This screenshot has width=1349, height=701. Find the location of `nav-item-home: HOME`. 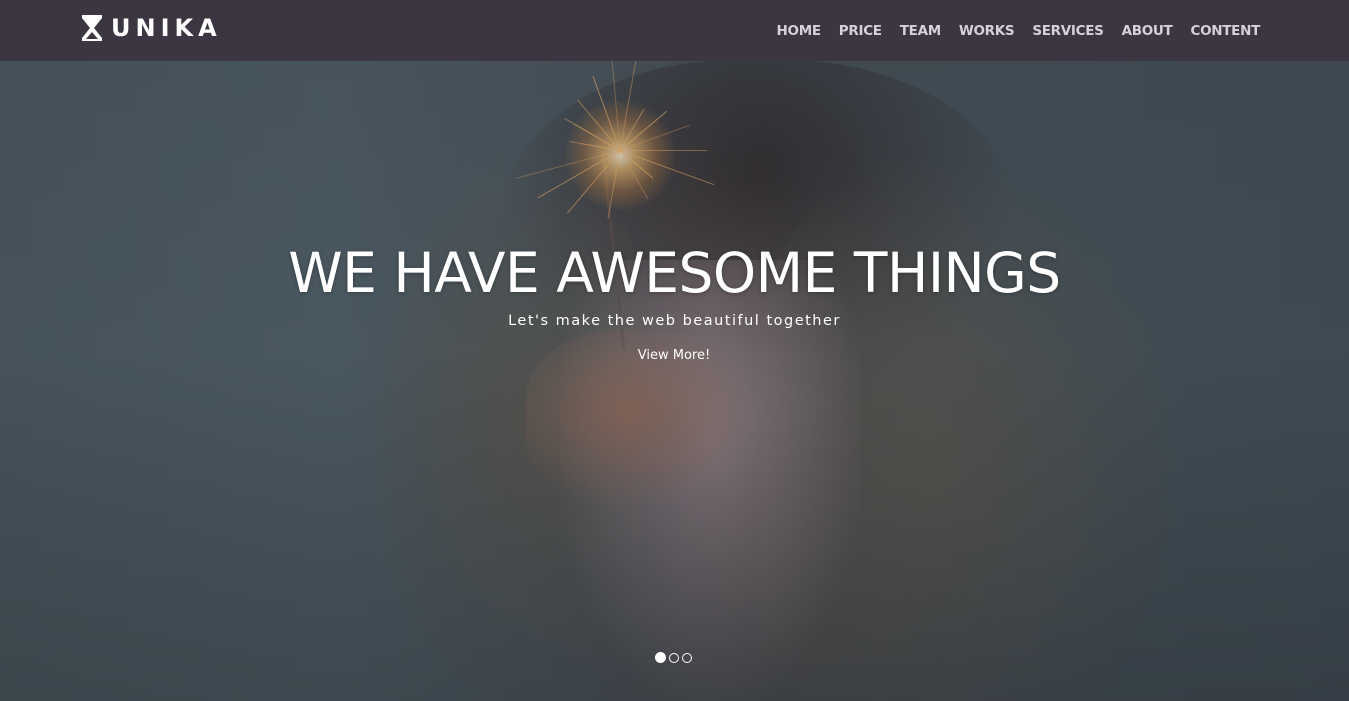

nav-item-home: HOME is located at coordinates (799, 31).